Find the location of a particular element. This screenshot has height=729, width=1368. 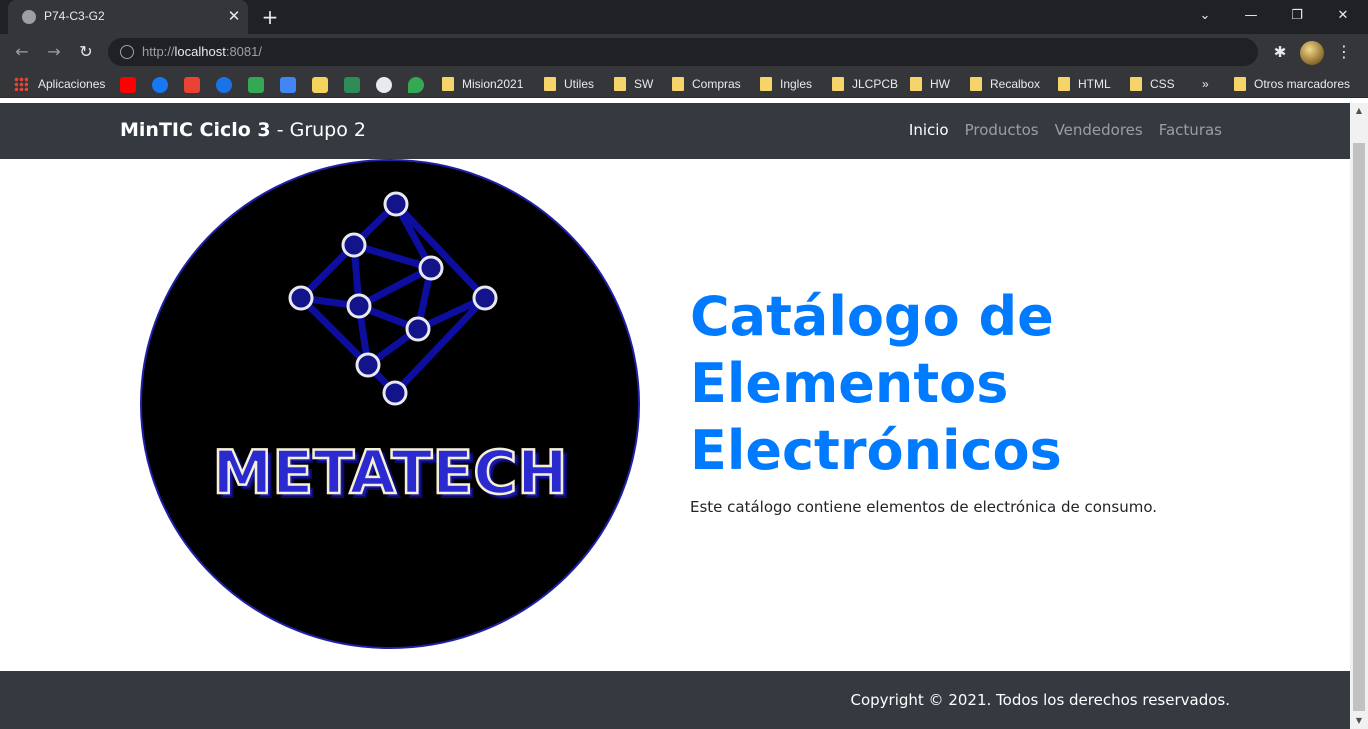

bookmarks-overflow-button: » is located at coordinates (1205, 84).